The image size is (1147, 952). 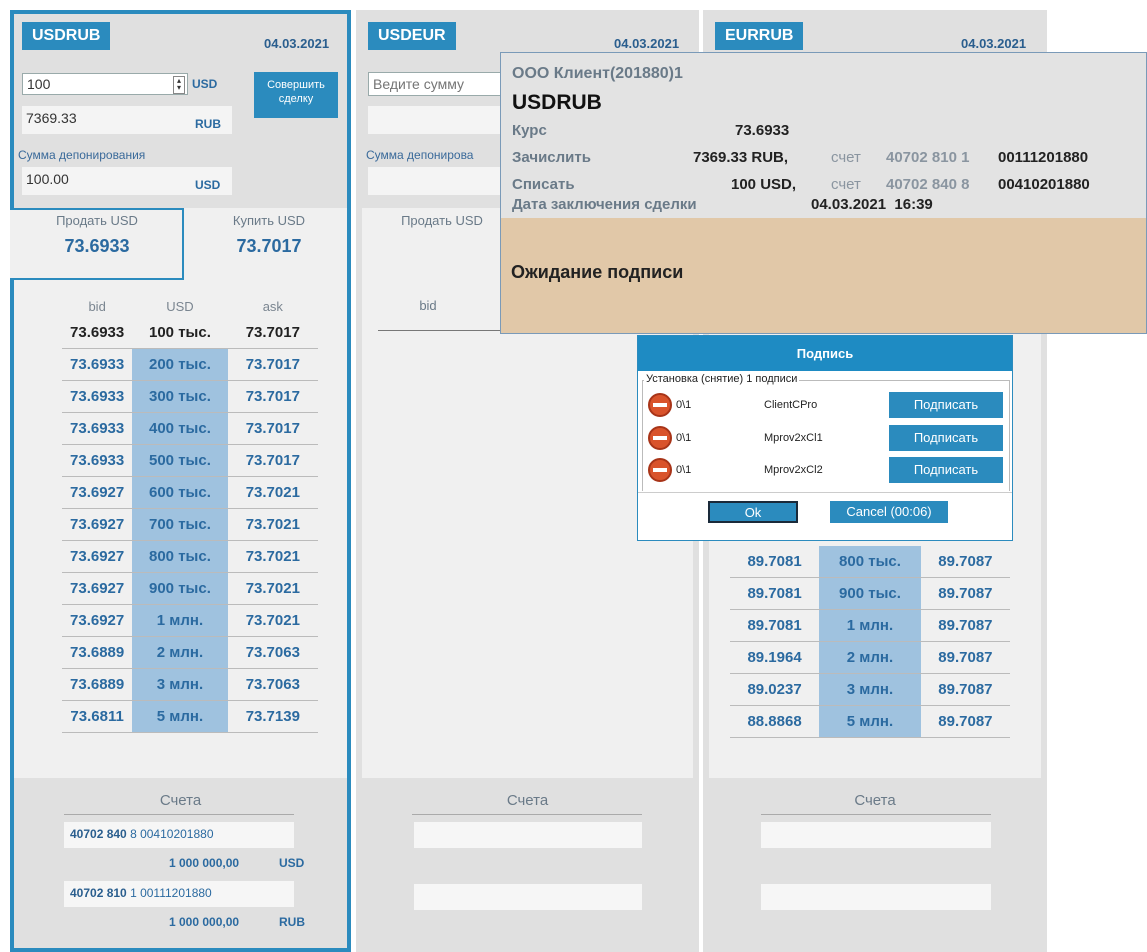 What do you see at coordinates (179, 85) in the screenshot?
I see `spinner-icon: ▴ ▾` at bounding box center [179, 85].